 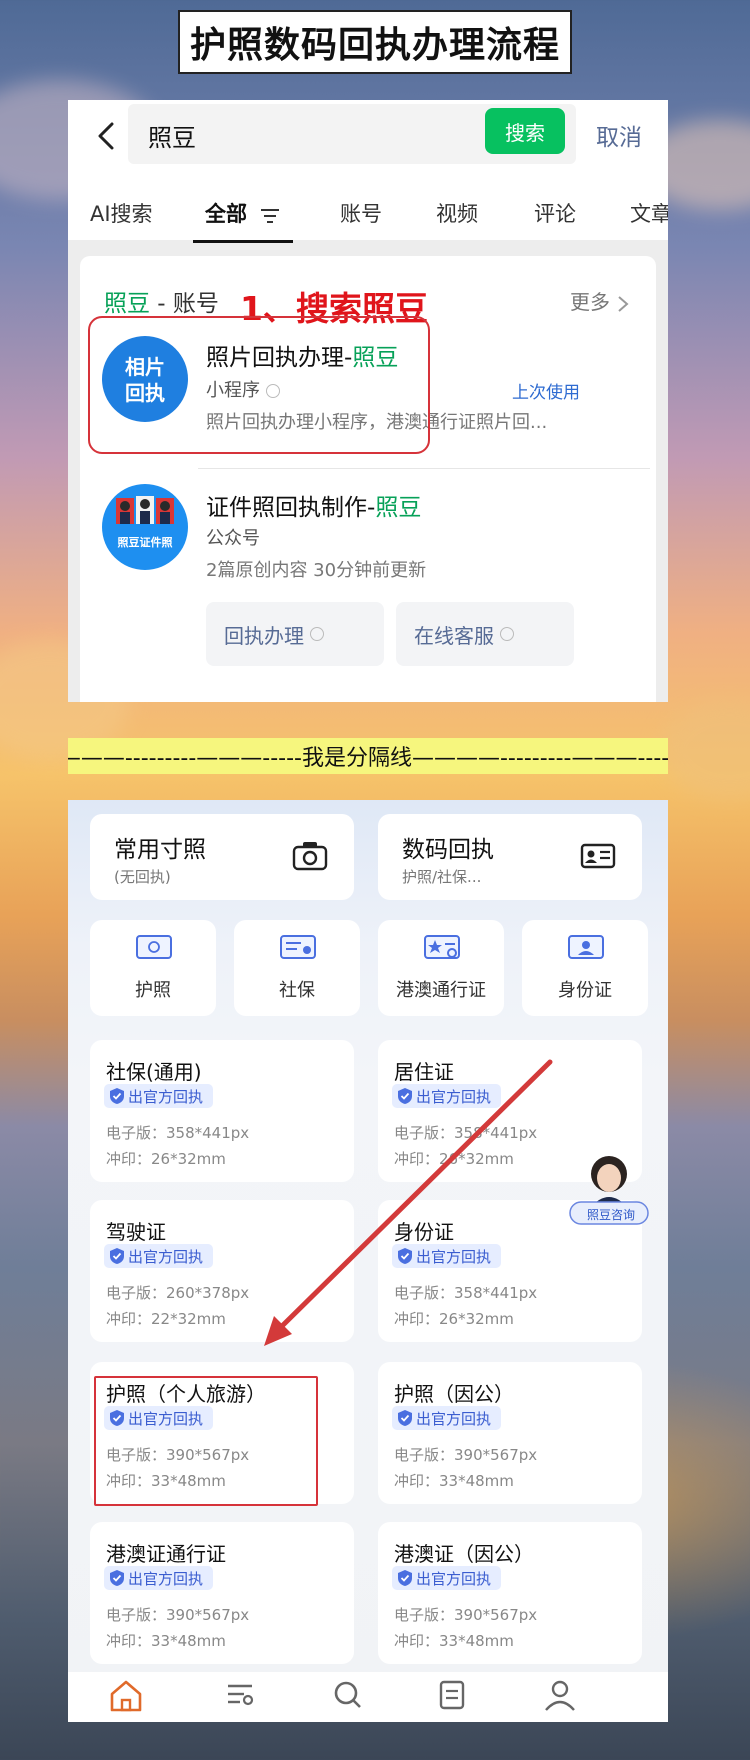 What do you see at coordinates (259, 385) in the screenshot?
I see `highlight-box` at bounding box center [259, 385].